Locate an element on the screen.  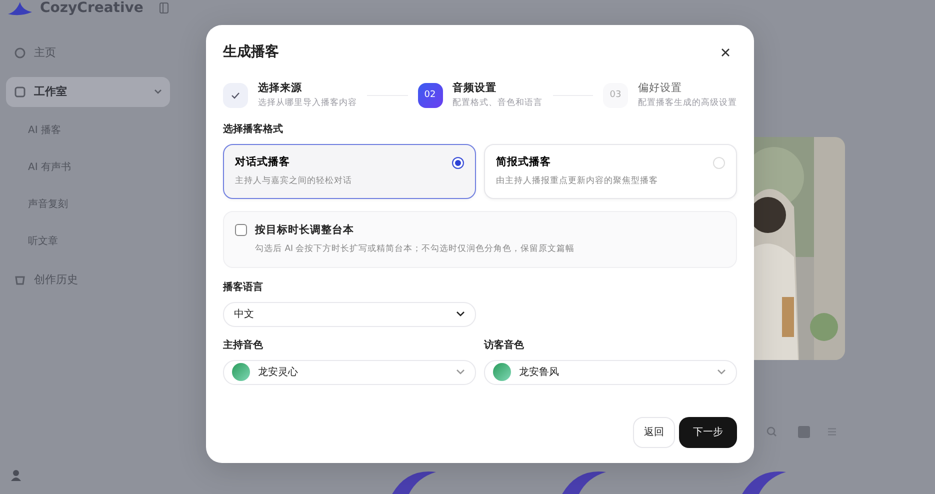
voice-select: 龙安鲁风 is located at coordinates (610, 372).